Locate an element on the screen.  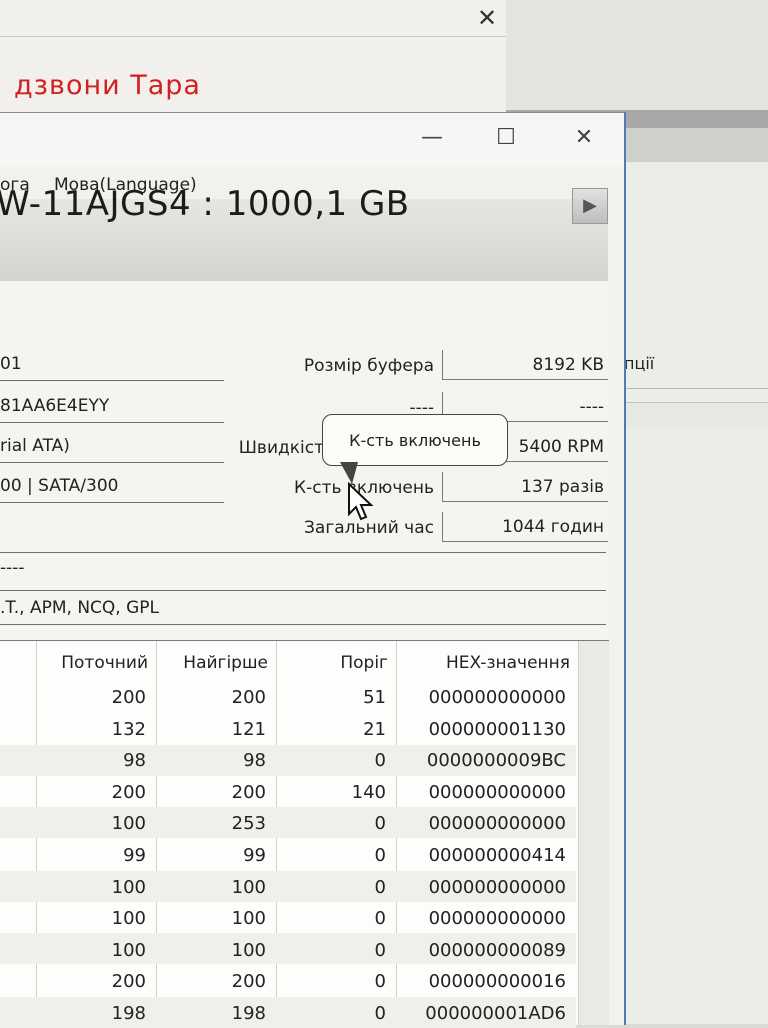
table-cell-hex: 000000000414 is located at coordinates (497, 855).